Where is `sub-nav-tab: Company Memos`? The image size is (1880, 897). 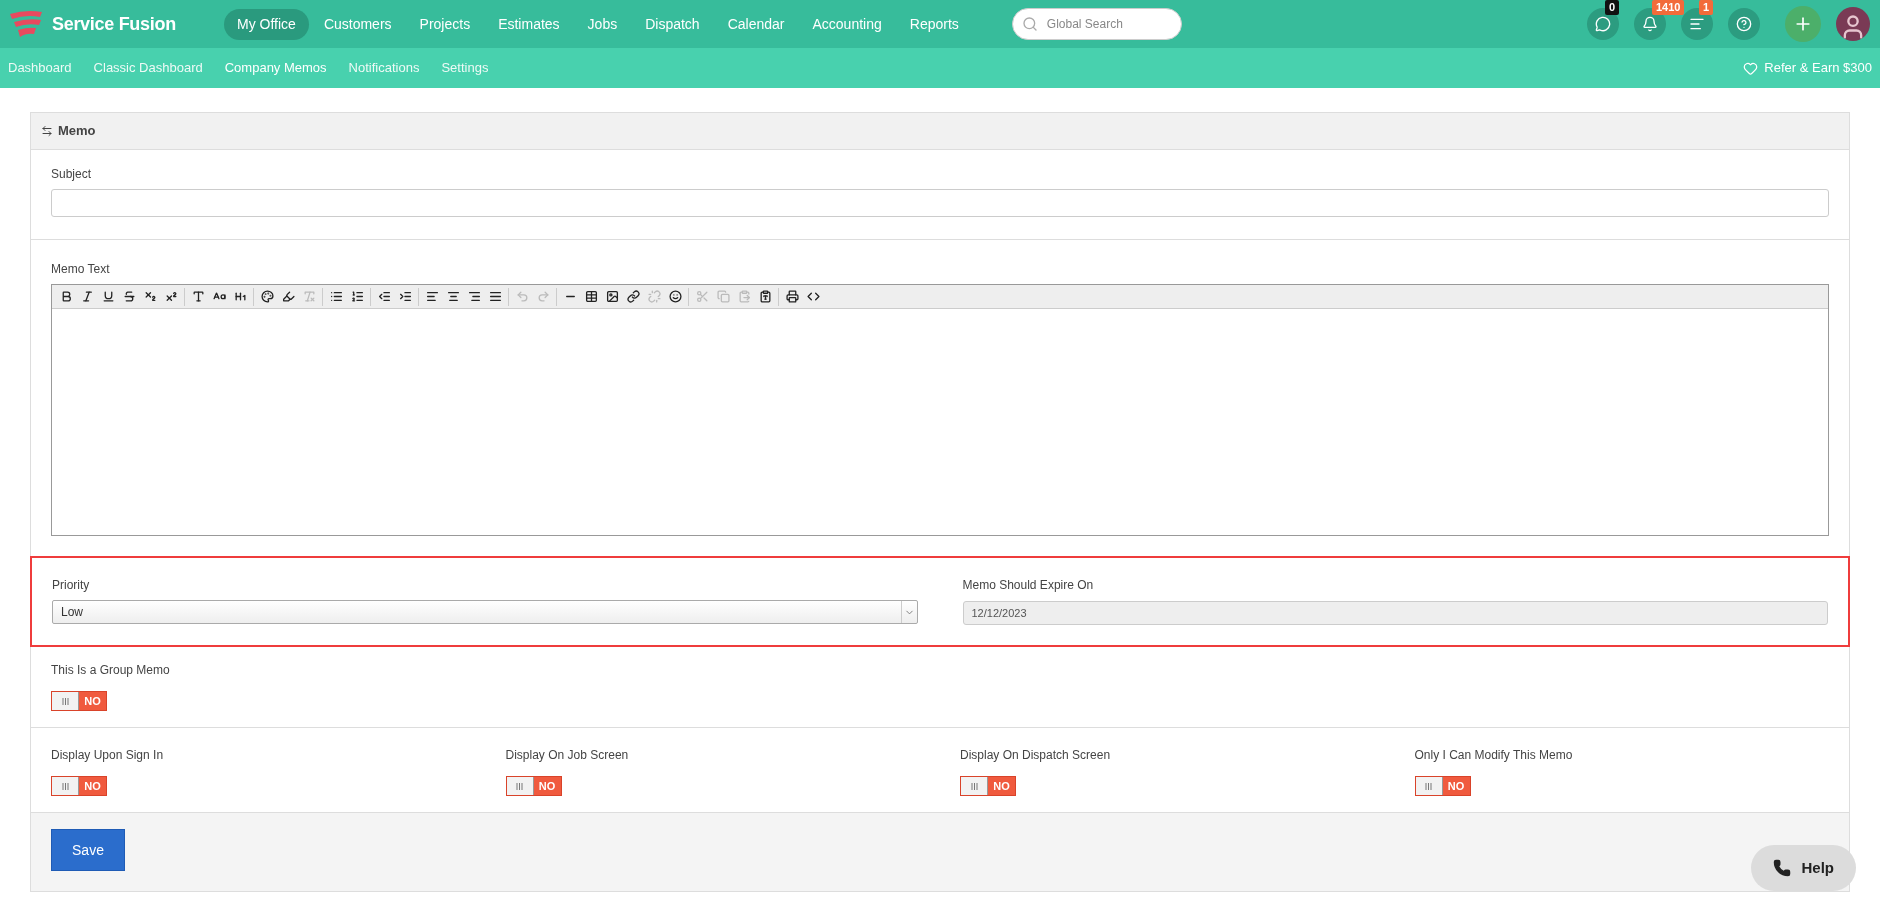 sub-nav-tab: Company Memos is located at coordinates (275, 68).